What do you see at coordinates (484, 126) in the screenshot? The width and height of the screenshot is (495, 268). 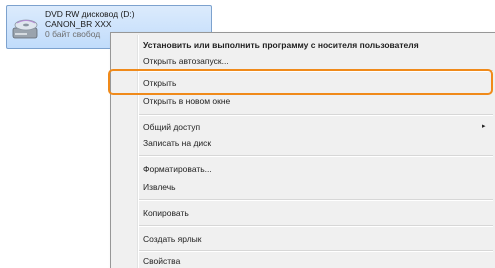 I see `submenu-arrow-icon: ▸` at bounding box center [484, 126].